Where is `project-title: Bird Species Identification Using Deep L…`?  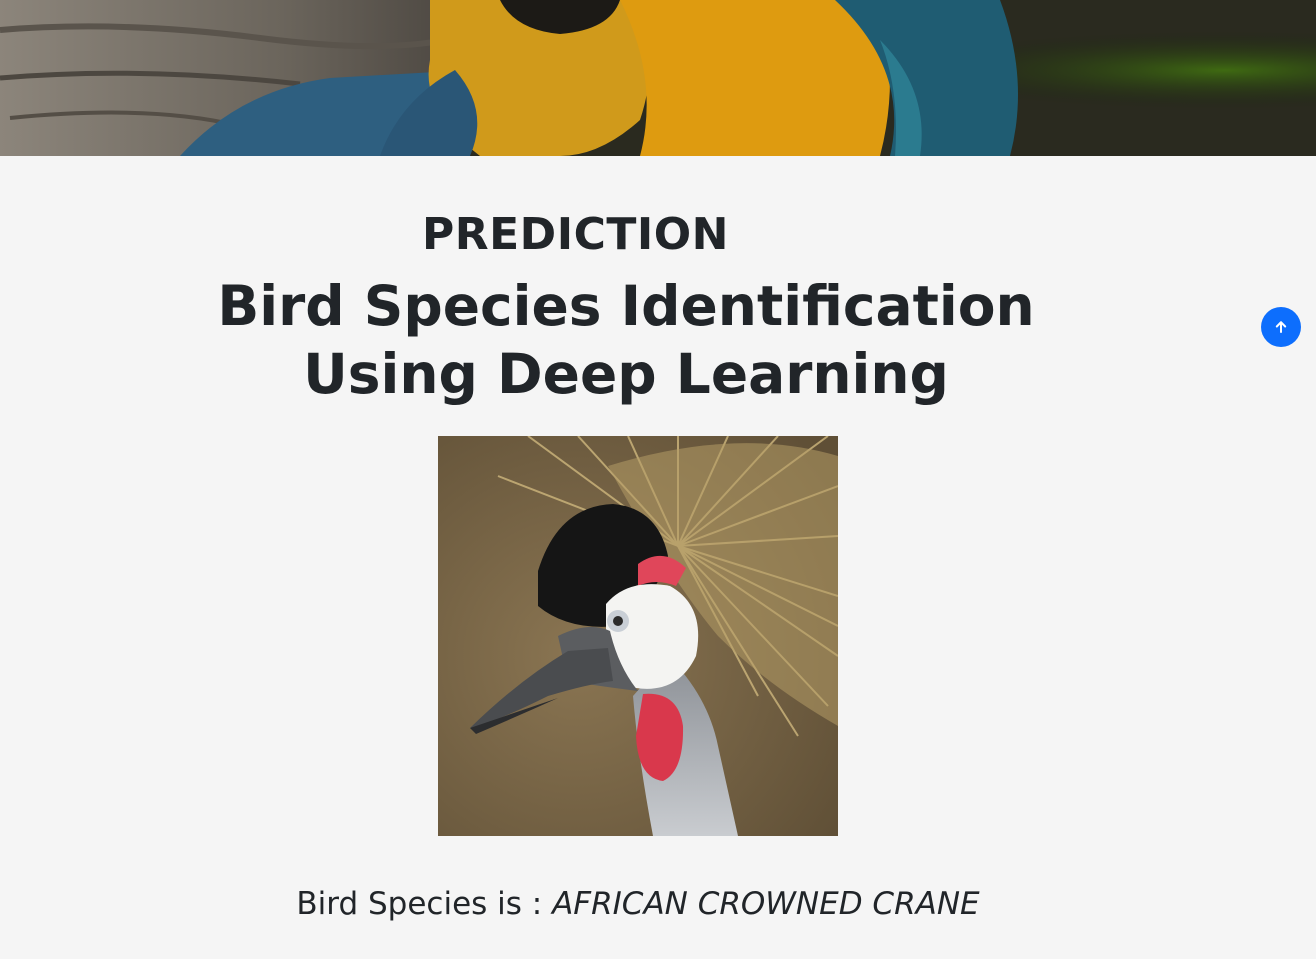 project-title: Bird Species Identification Using Deep L… is located at coordinates (626, 340).